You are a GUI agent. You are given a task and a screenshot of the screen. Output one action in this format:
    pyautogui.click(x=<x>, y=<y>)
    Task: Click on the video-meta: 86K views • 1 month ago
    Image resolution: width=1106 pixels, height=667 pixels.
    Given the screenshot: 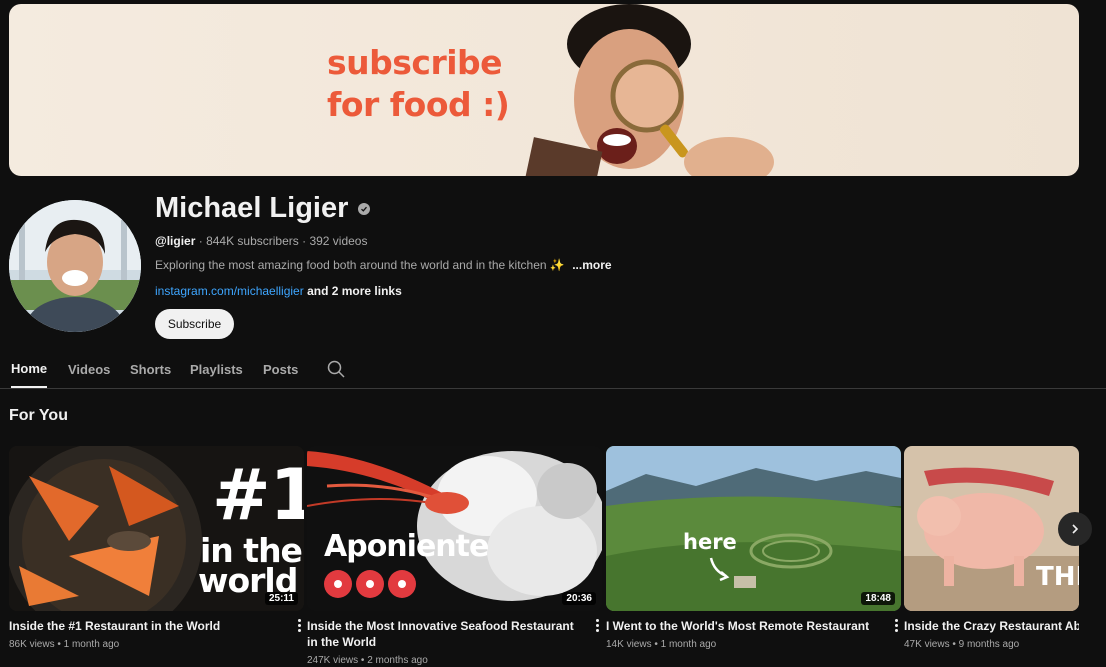 What is the action you would take?
    pyautogui.click(x=64, y=644)
    